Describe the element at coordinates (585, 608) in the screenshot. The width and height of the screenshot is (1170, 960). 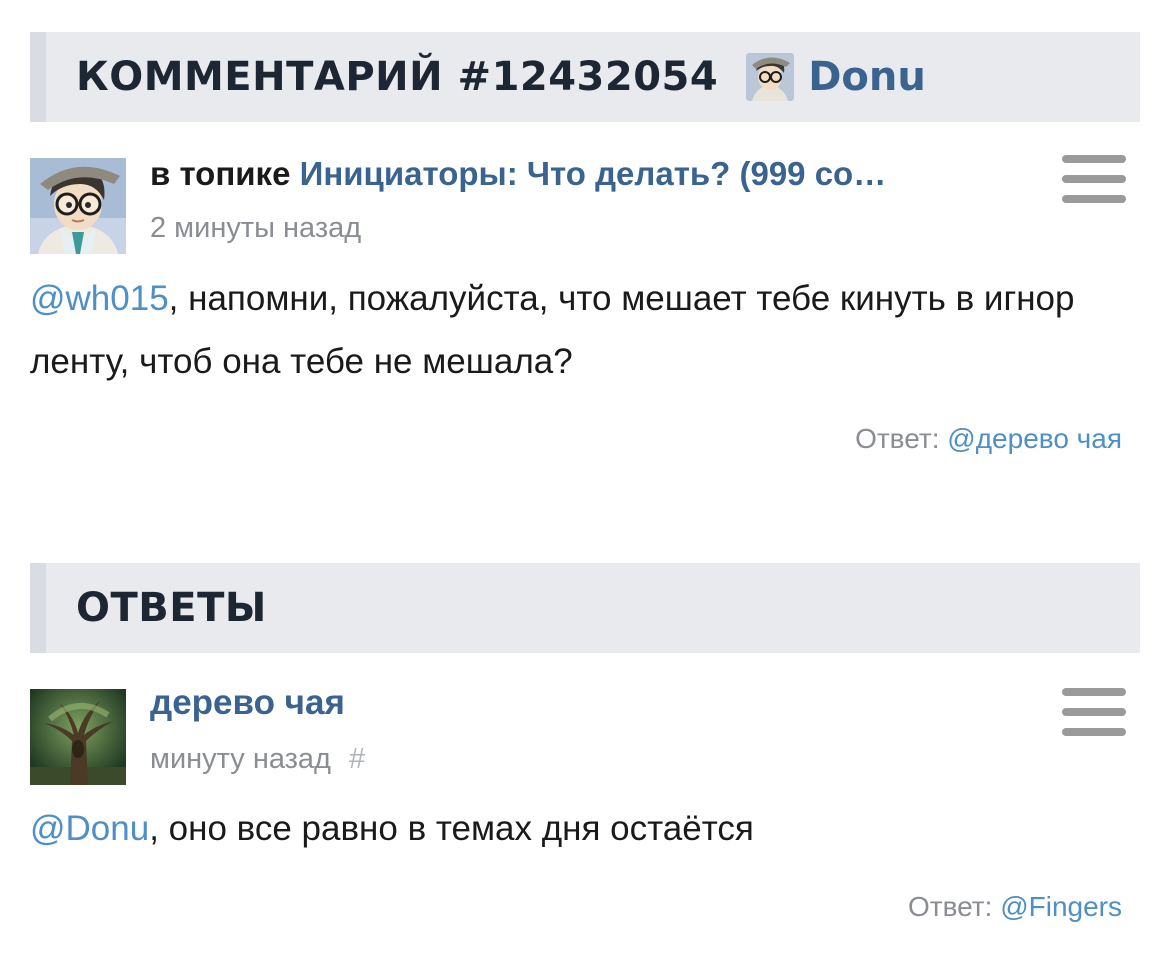
I see `replies-header: ОТВЕТЫ` at that location.